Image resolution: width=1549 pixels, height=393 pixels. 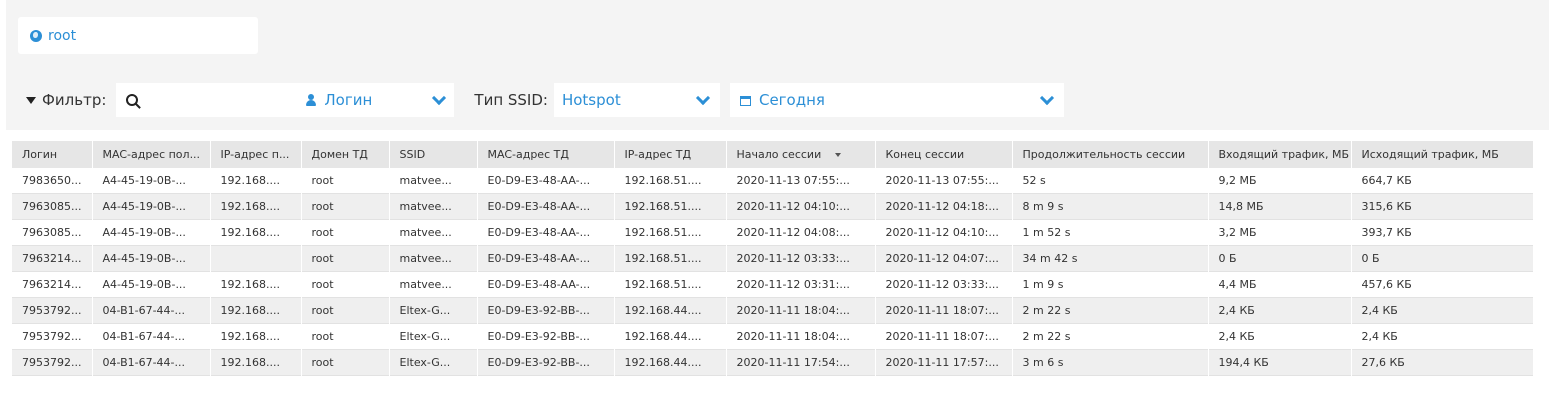 I want to click on search-icon, so click(x=132, y=100).